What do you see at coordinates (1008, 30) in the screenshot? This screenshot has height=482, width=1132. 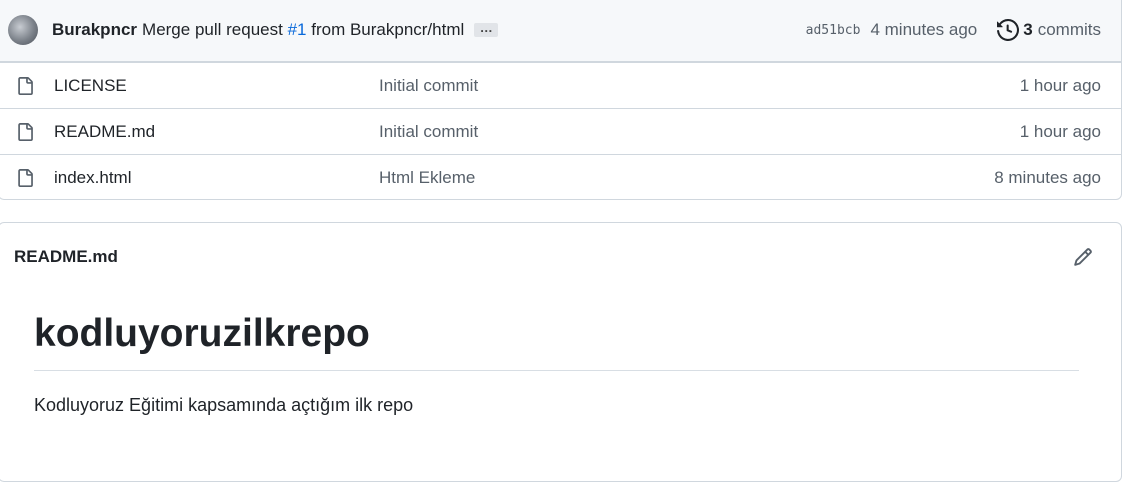 I see `history-icon` at bounding box center [1008, 30].